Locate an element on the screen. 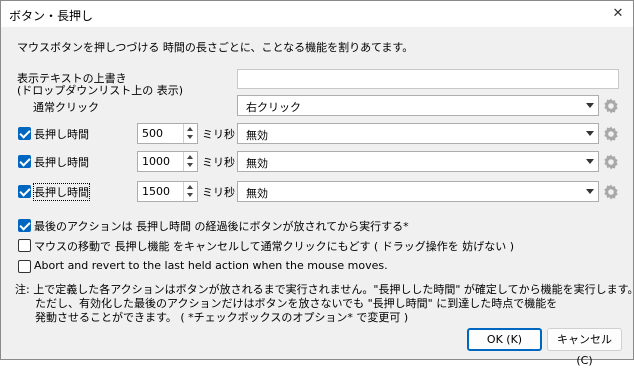  long-press-2-value: 1000 is located at coordinates (156, 161).